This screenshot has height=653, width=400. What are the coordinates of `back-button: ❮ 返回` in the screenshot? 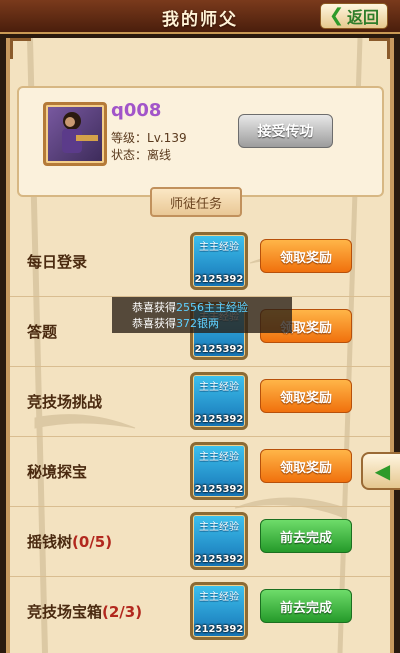 It's located at (354, 16).